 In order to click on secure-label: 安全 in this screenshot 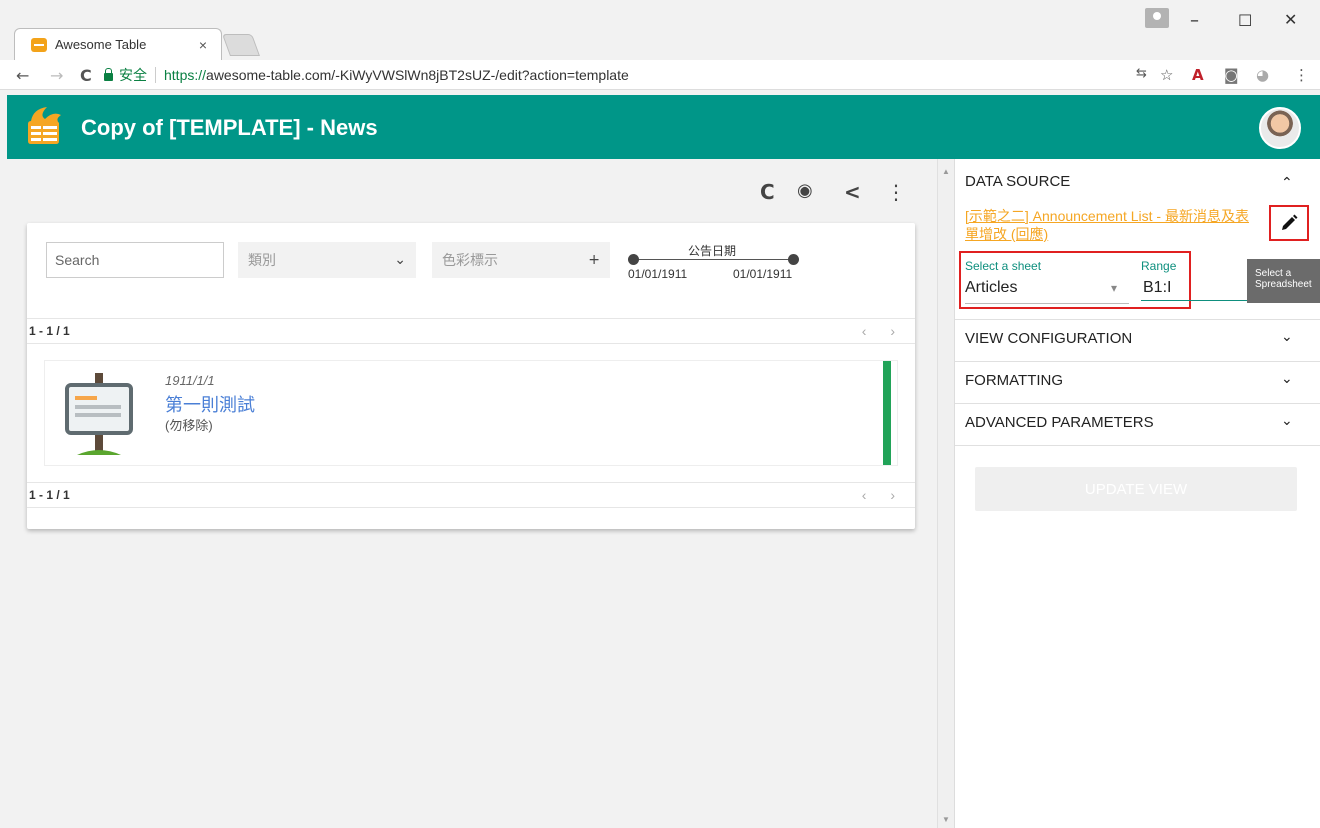, I will do `click(133, 75)`.